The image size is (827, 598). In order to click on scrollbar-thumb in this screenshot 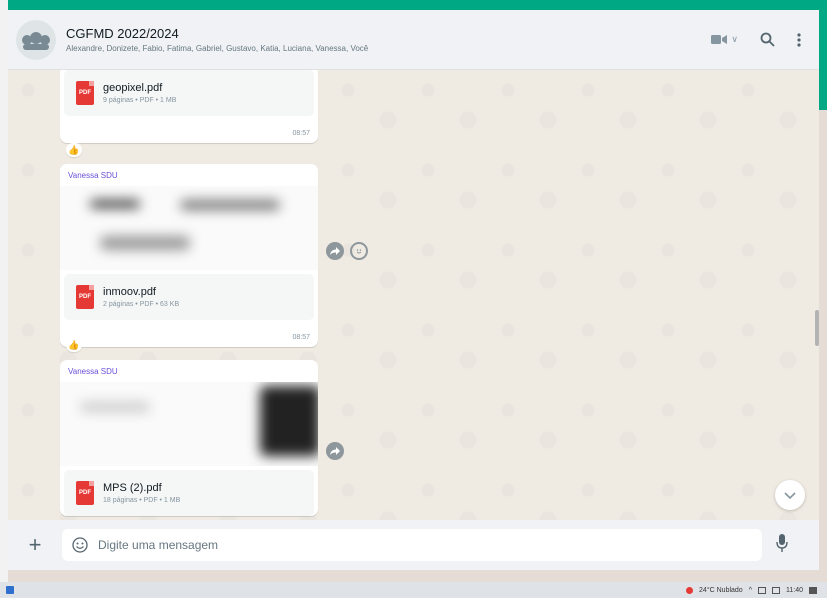, I will do `click(817, 328)`.